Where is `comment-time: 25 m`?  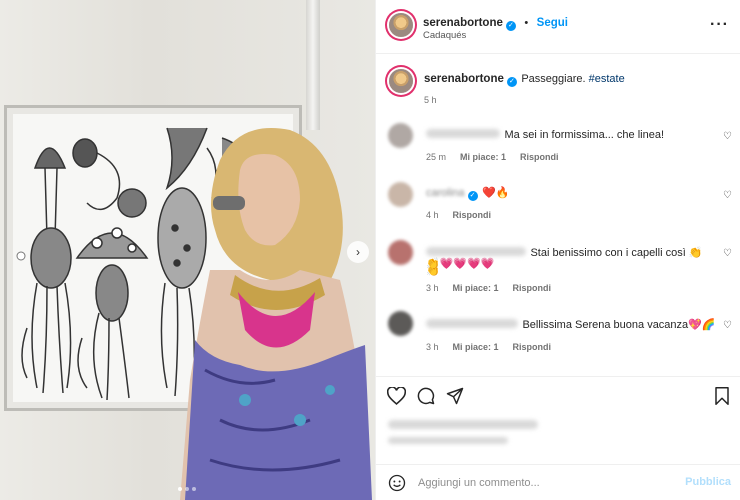
comment-time: 25 m is located at coordinates (436, 157).